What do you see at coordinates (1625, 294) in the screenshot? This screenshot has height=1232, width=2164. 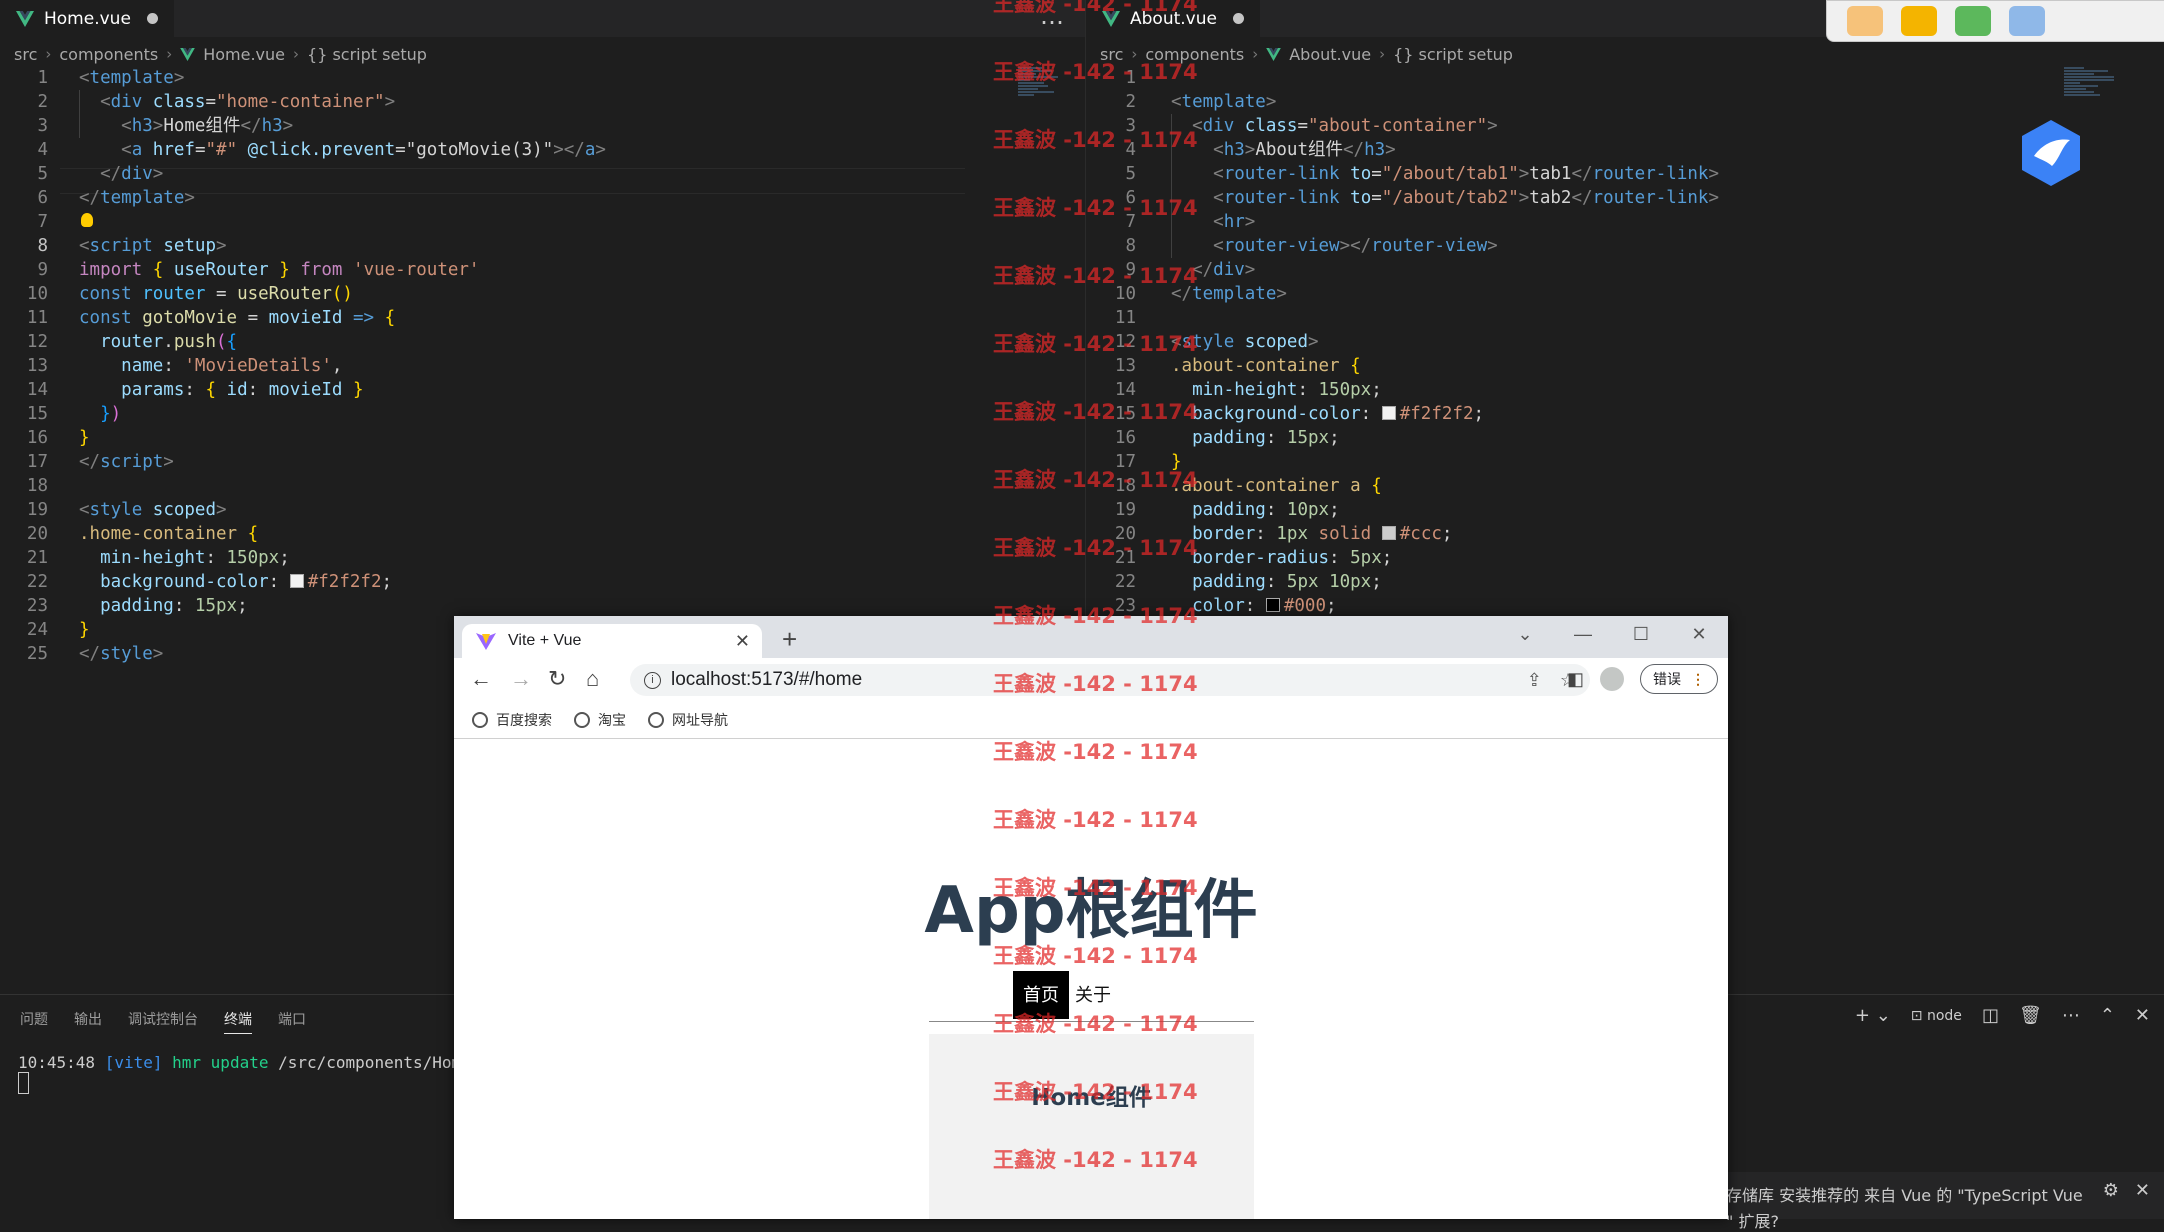 I see `code-line: 10 </template>` at bounding box center [1625, 294].